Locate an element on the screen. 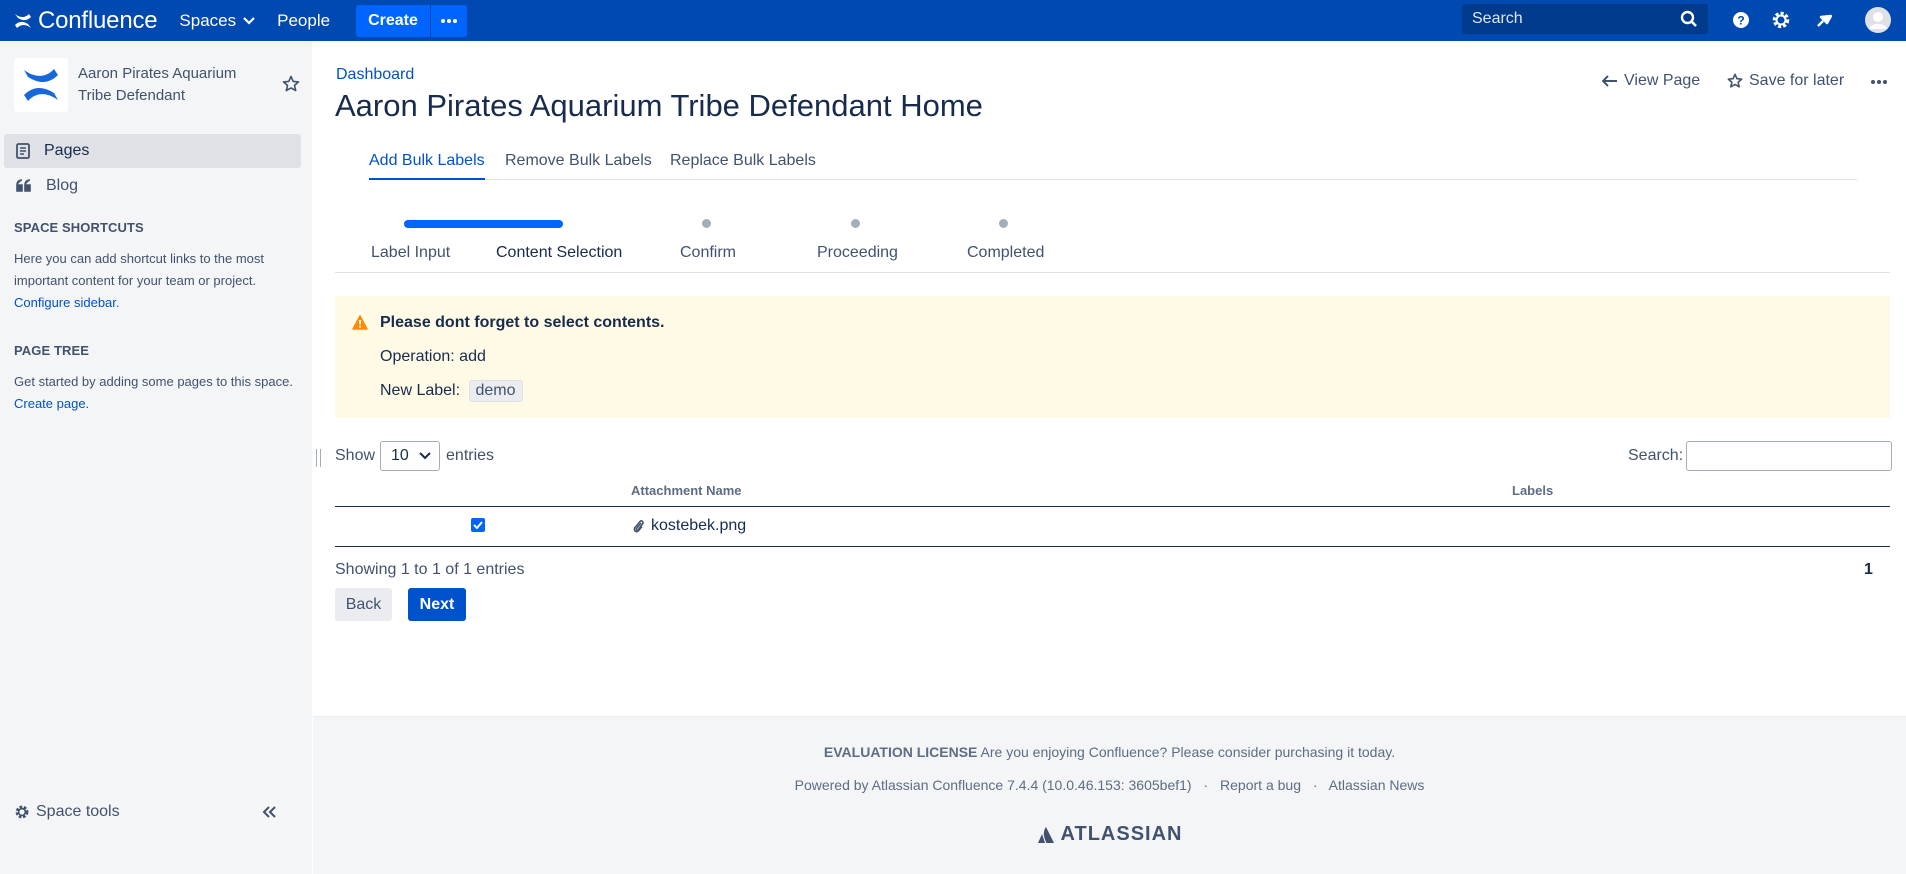  sidebar-item-blog: Blog is located at coordinates (152, 186).